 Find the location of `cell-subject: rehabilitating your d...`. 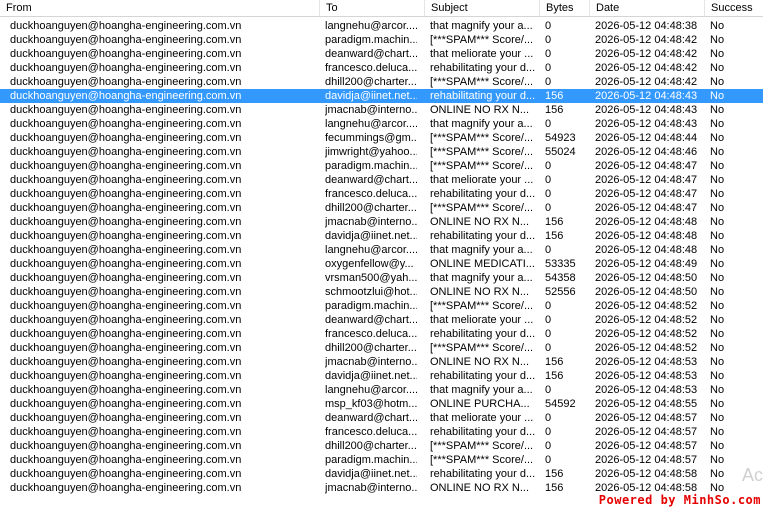

cell-subject: rehabilitating your d... is located at coordinates (482, 68).